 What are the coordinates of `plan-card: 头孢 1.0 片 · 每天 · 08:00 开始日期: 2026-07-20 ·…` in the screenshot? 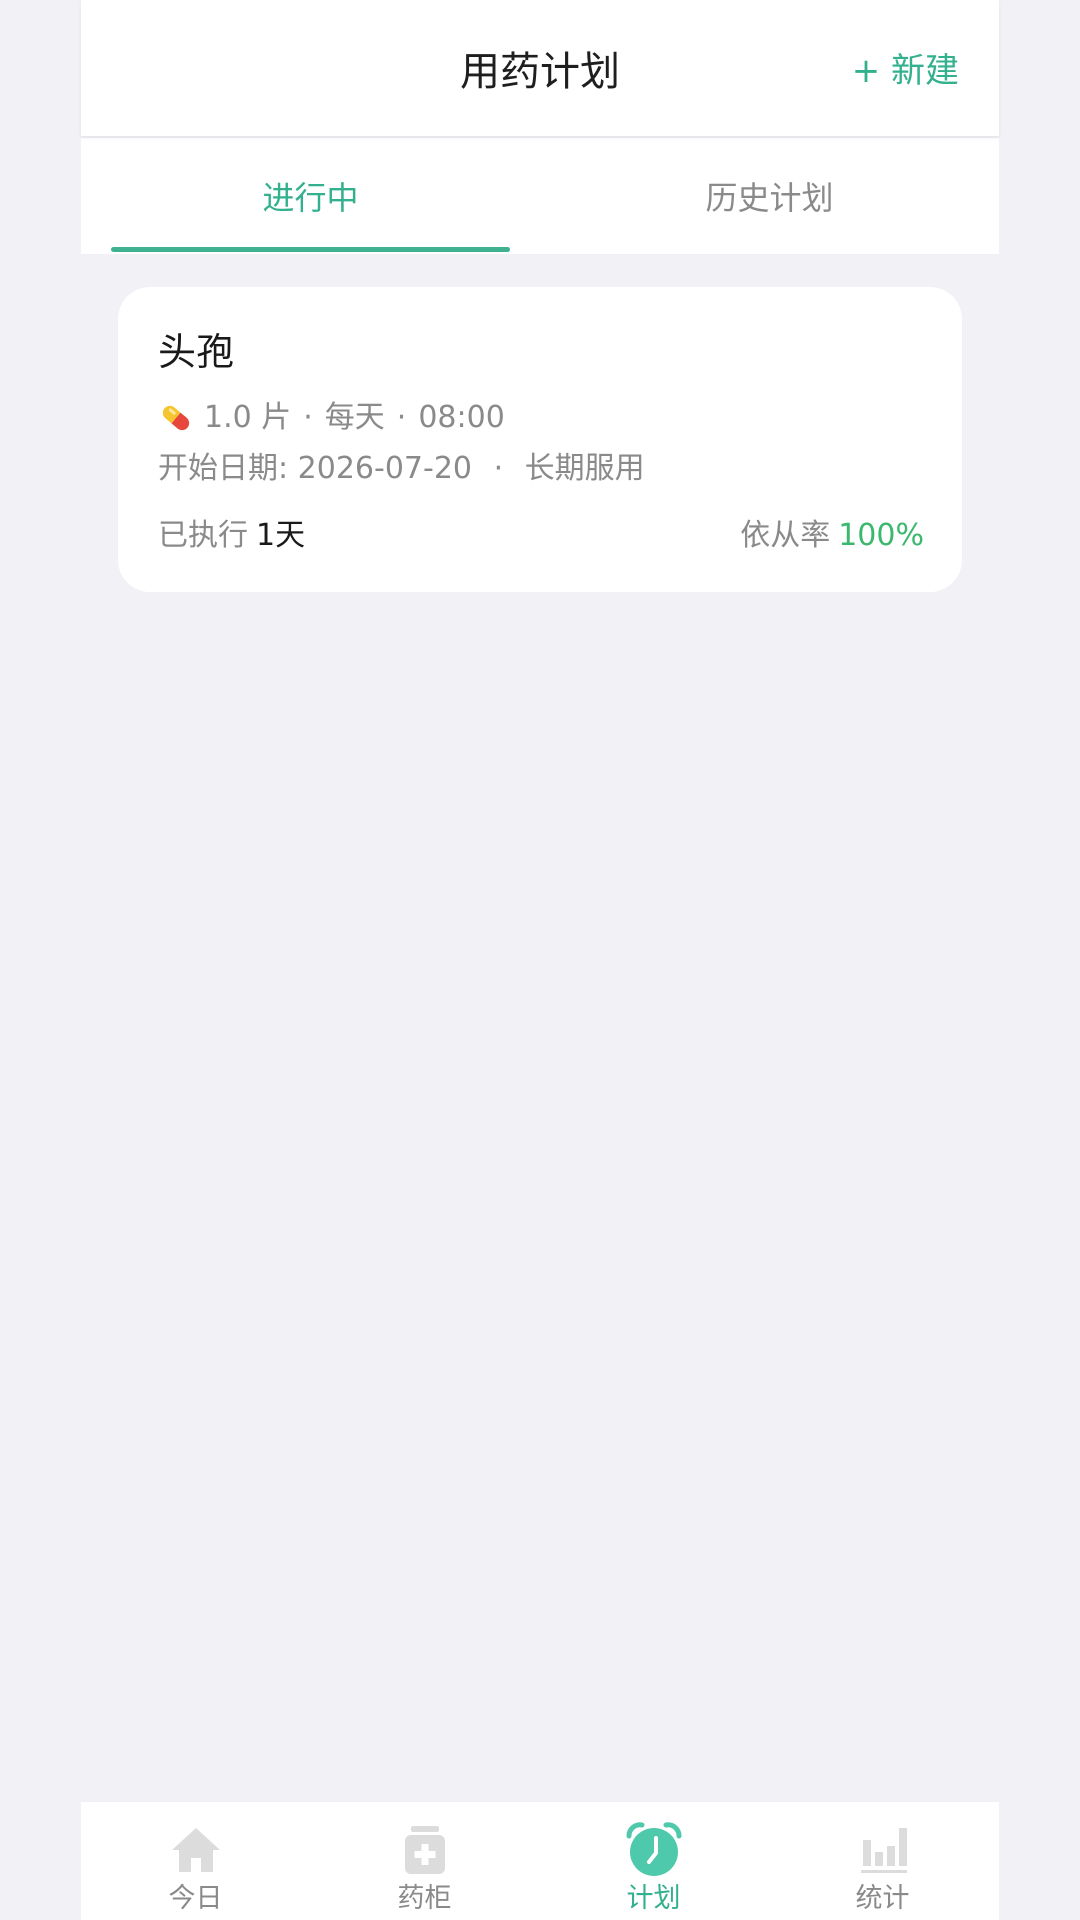 It's located at (540, 439).